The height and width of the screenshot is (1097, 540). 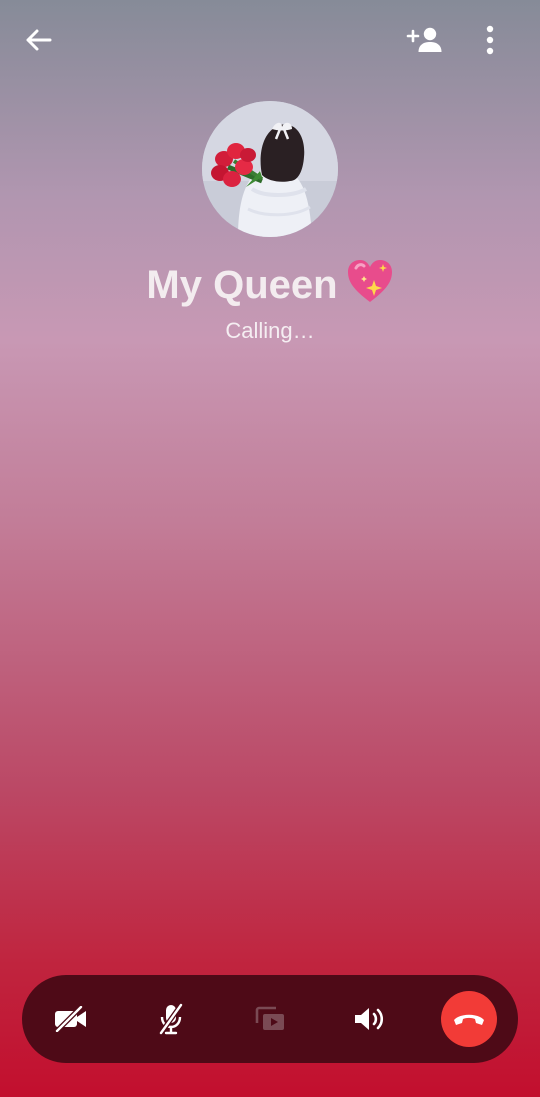 I want to click on more-options-button, so click(x=490, y=40).